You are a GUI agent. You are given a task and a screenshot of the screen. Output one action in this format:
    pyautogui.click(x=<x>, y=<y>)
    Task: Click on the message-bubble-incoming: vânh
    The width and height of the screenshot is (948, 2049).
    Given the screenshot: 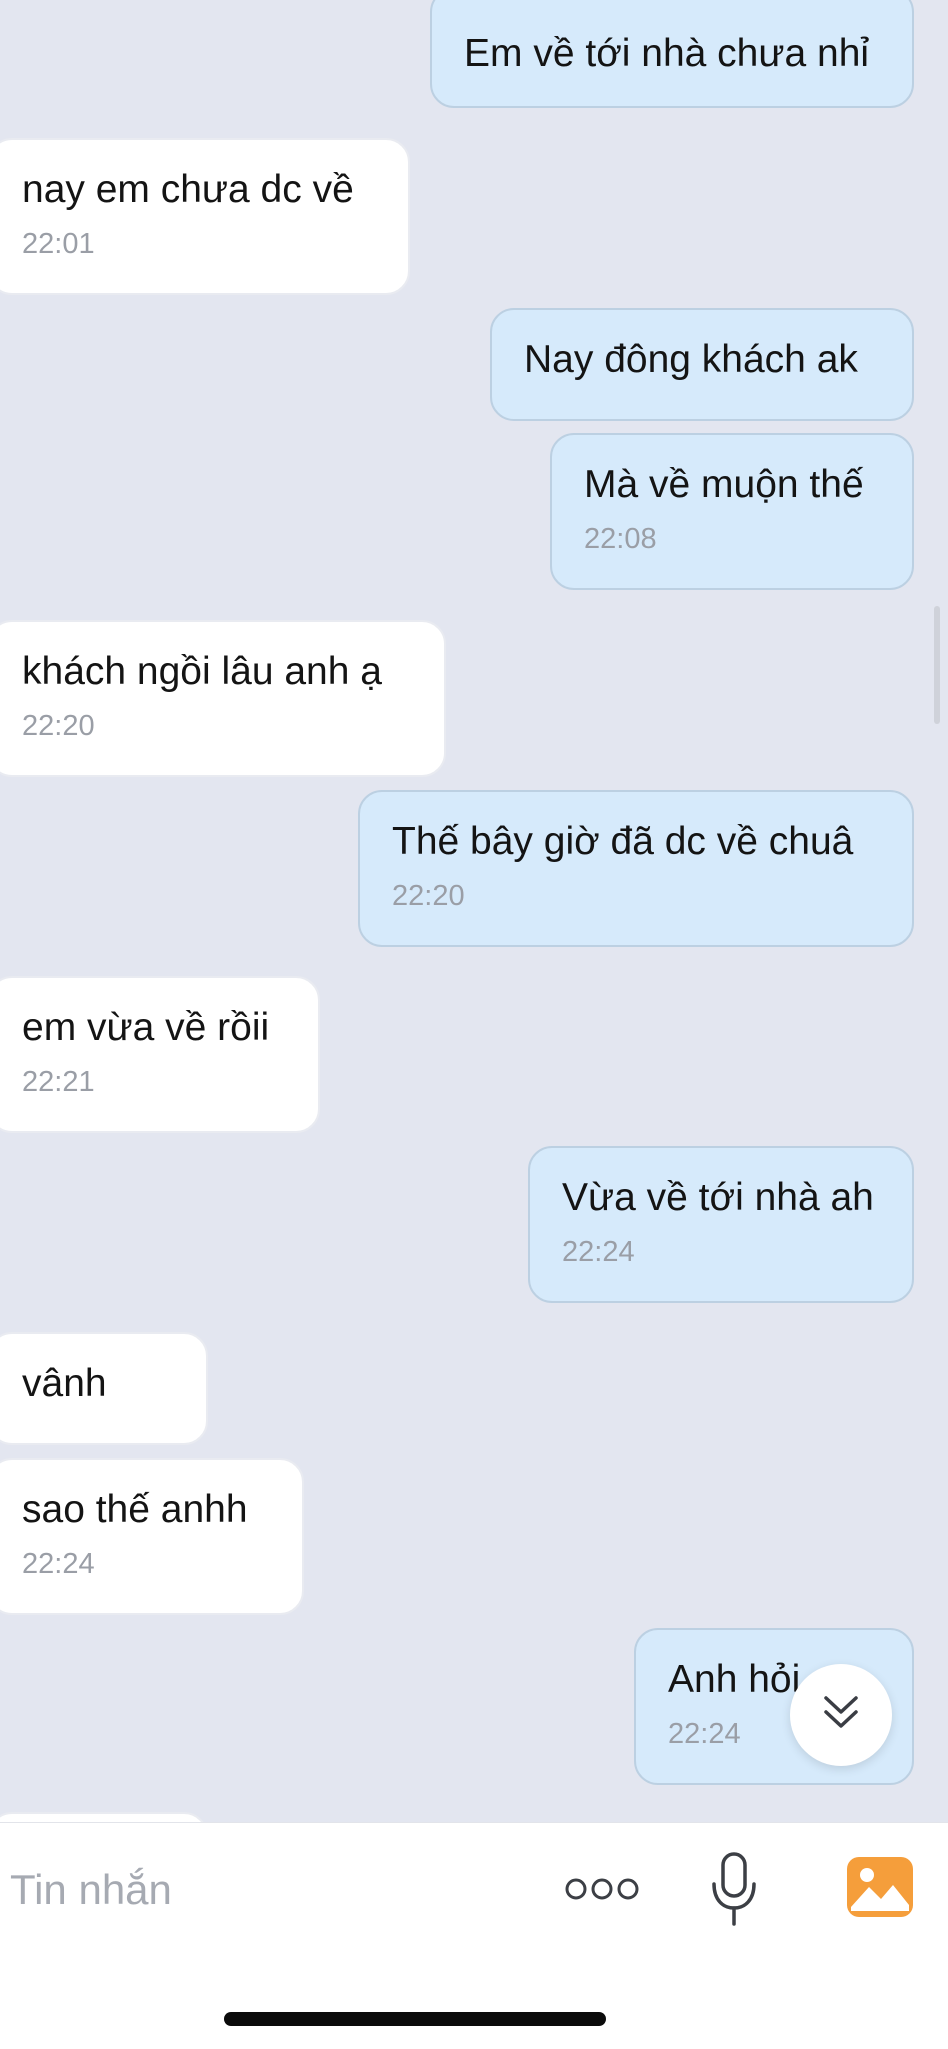 What is the action you would take?
    pyautogui.click(x=104, y=1388)
    